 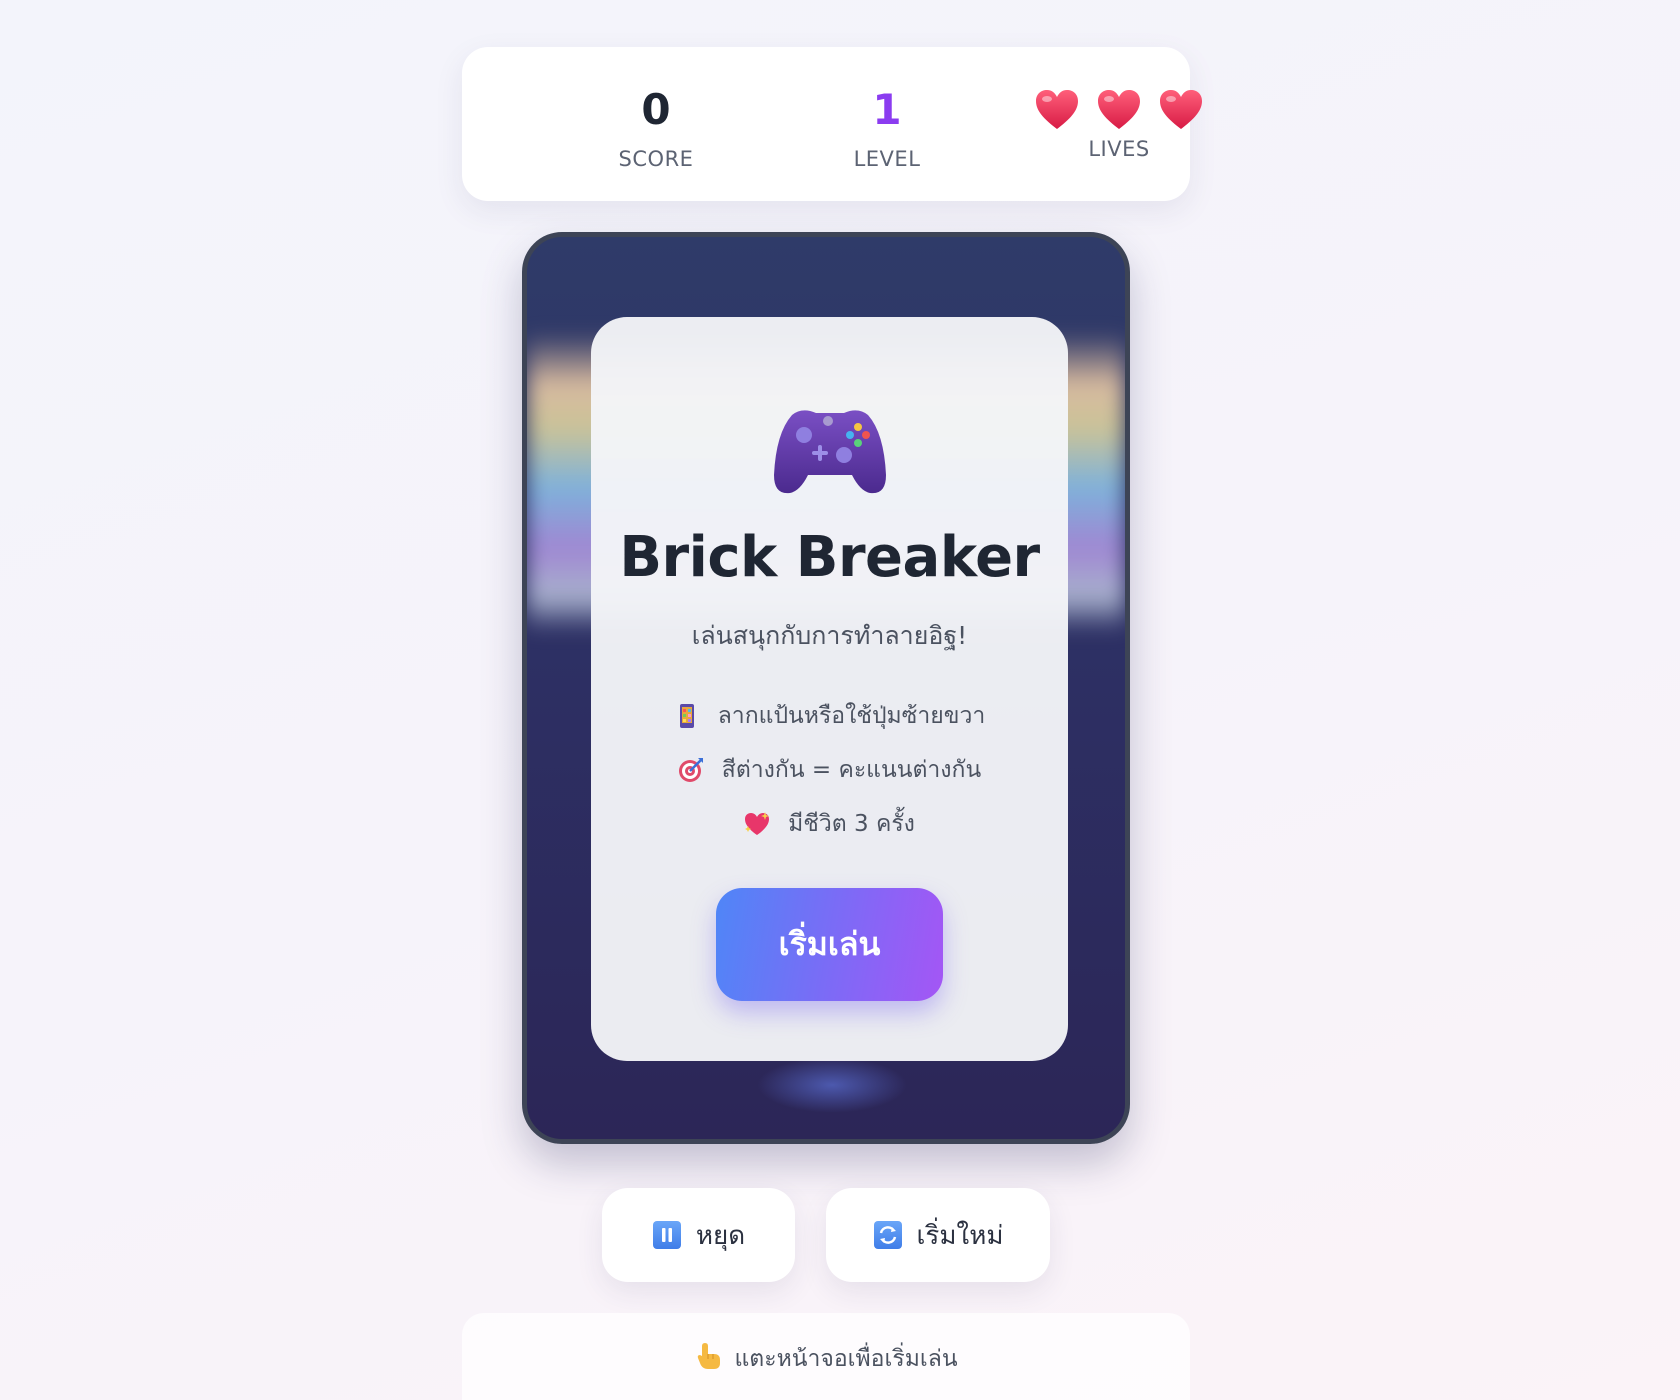 I want to click on restart-icon, so click(x=887, y=1235).